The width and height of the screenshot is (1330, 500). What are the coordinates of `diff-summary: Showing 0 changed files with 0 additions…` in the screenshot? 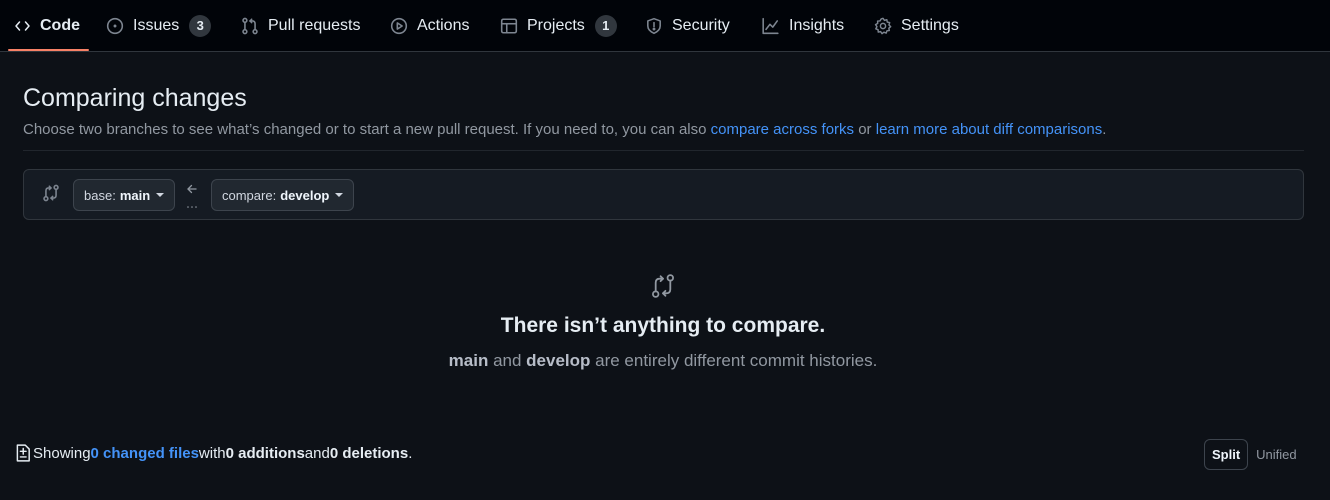 It's located at (213, 453).